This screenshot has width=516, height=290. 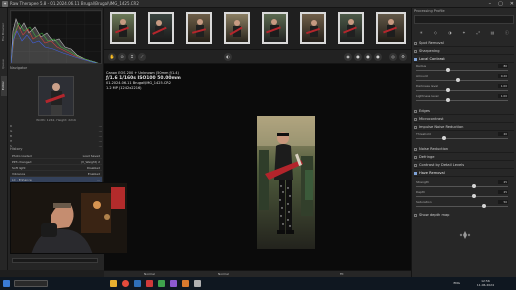 What do you see at coordinates (6, 283) in the screenshot?
I see `start-menu-icon` at bounding box center [6, 283].